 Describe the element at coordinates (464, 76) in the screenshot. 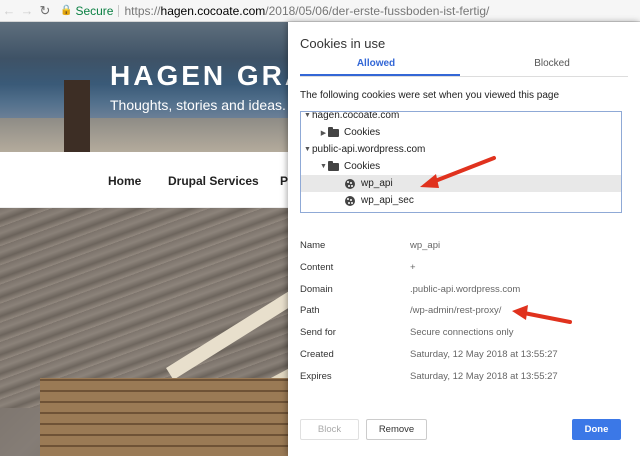

I see `tab-divider` at that location.